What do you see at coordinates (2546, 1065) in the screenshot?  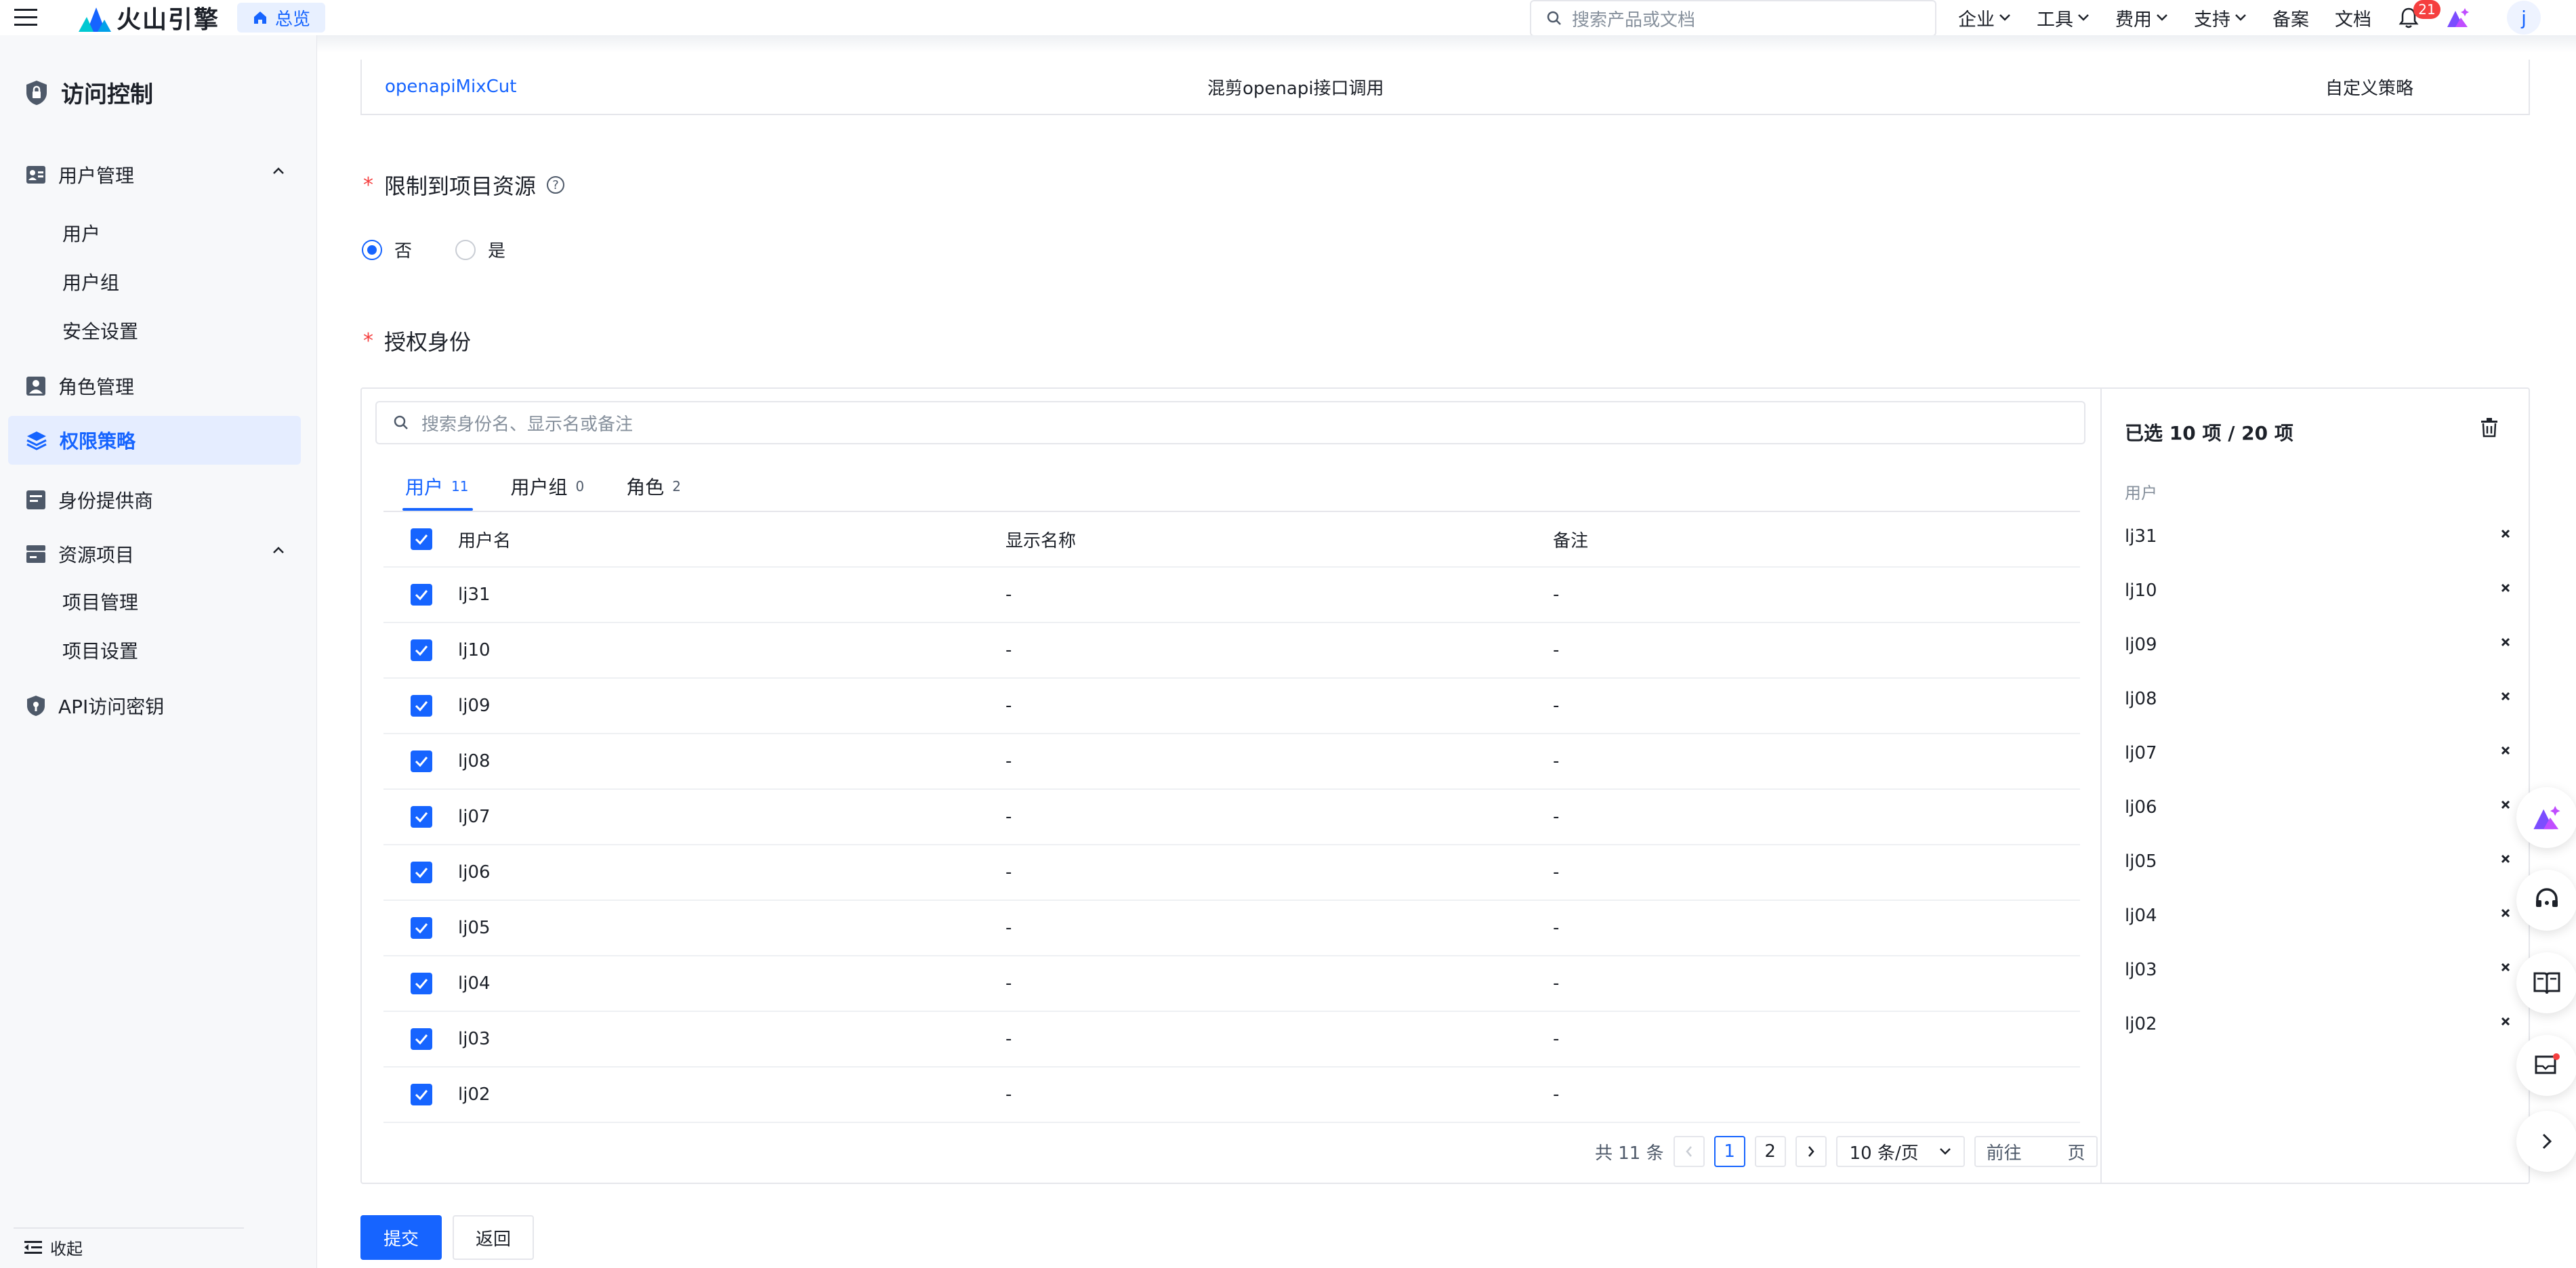 I see `float-feedback-button` at bounding box center [2546, 1065].